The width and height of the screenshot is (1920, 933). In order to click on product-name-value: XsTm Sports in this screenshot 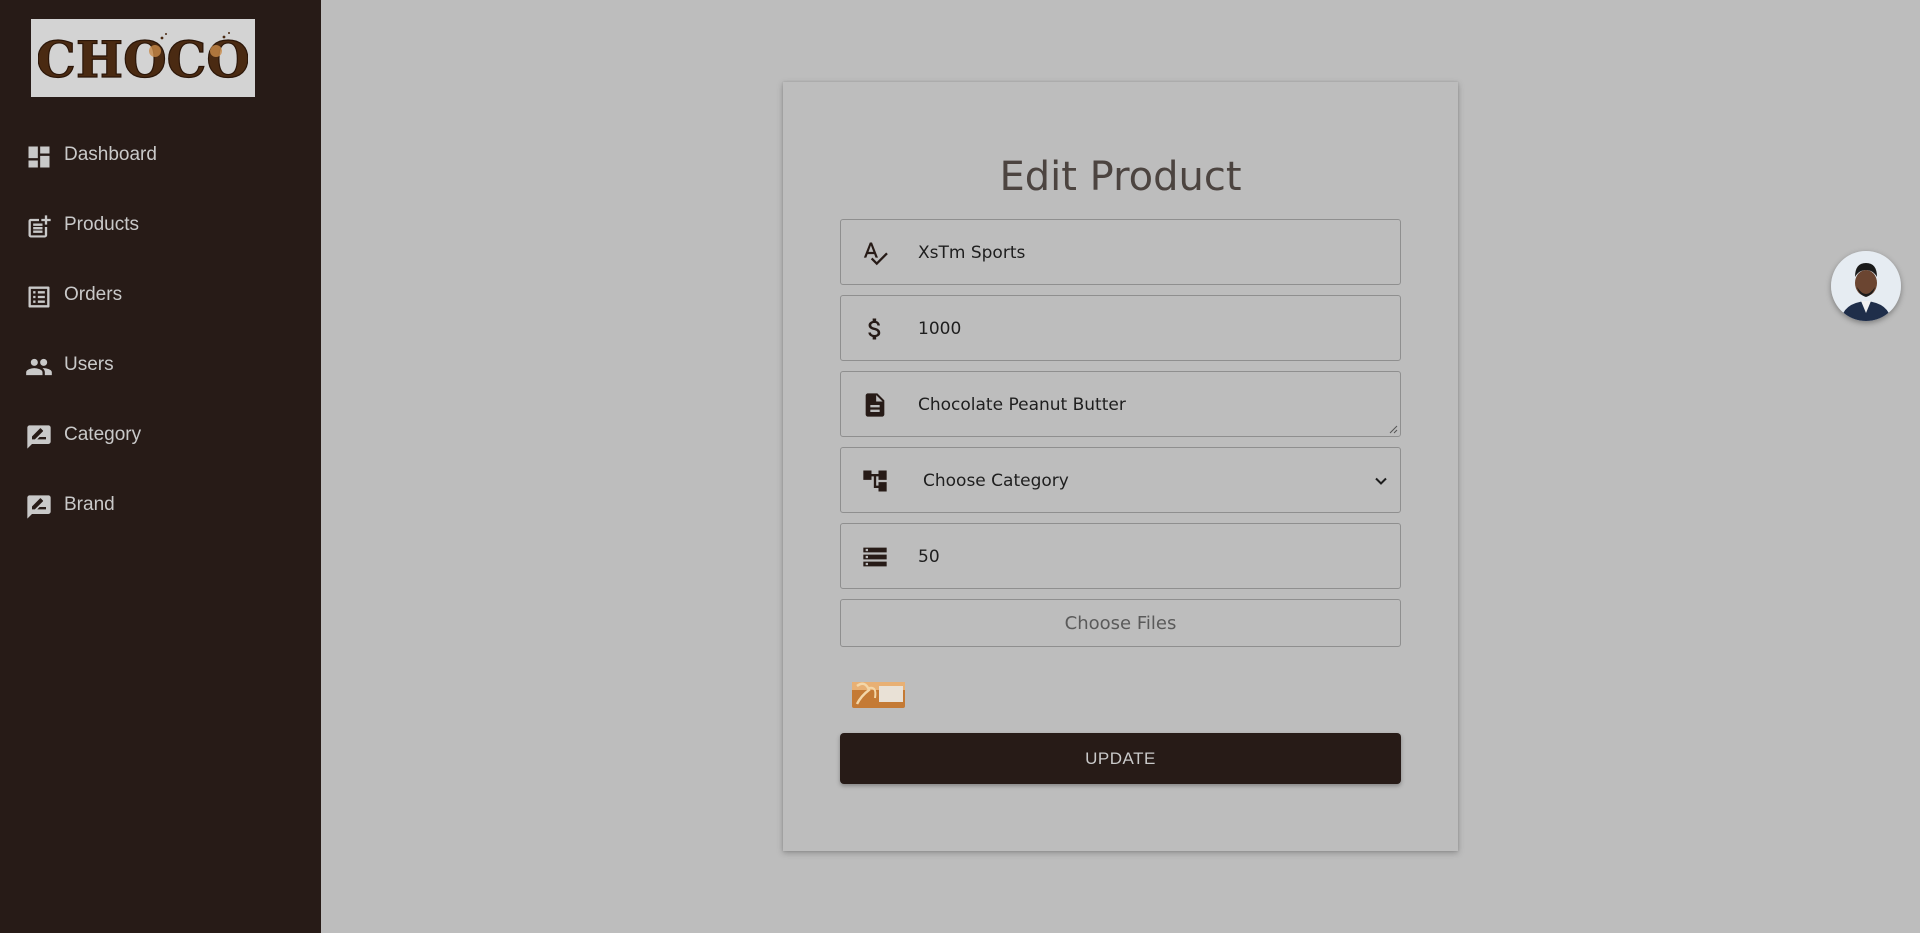, I will do `click(972, 253)`.